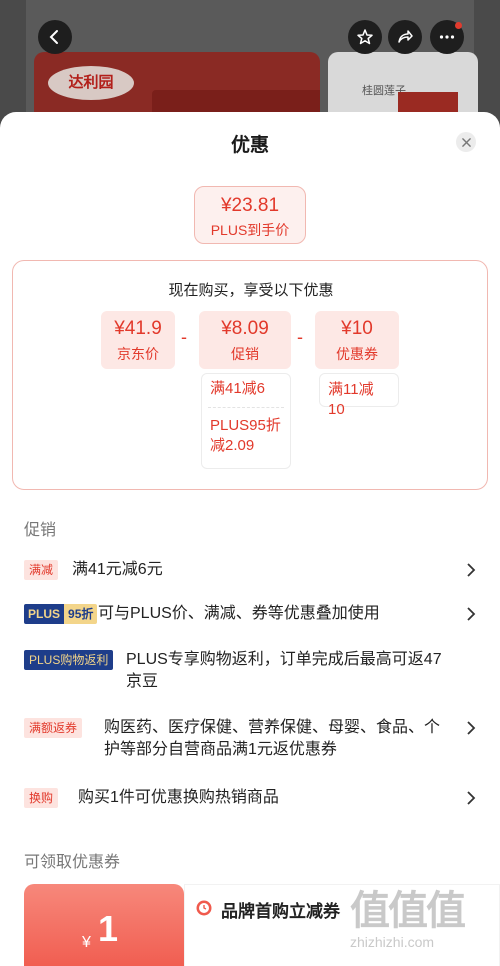  Describe the element at coordinates (284, 659) in the screenshot. I see `promo-text-line1: PLUS专享购物返利，订单完成后最高可返47` at that location.